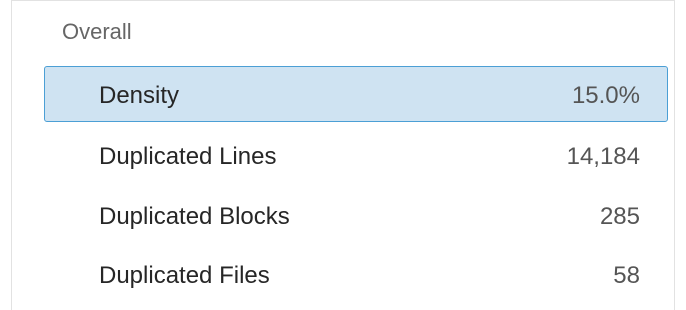 The height and width of the screenshot is (310, 686). I want to click on metric-label: Duplicated Lines, so click(188, 156).